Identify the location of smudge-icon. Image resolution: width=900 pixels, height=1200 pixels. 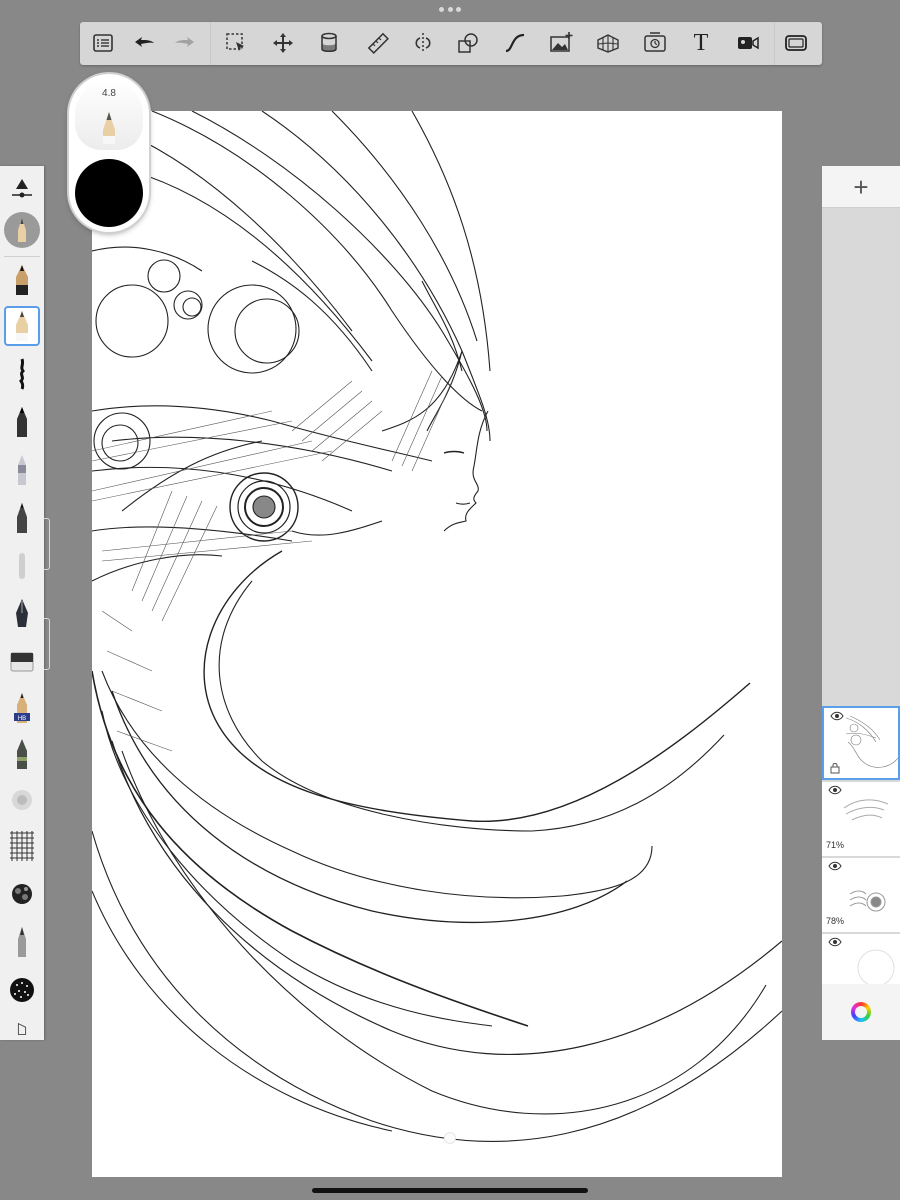
(22, 566).